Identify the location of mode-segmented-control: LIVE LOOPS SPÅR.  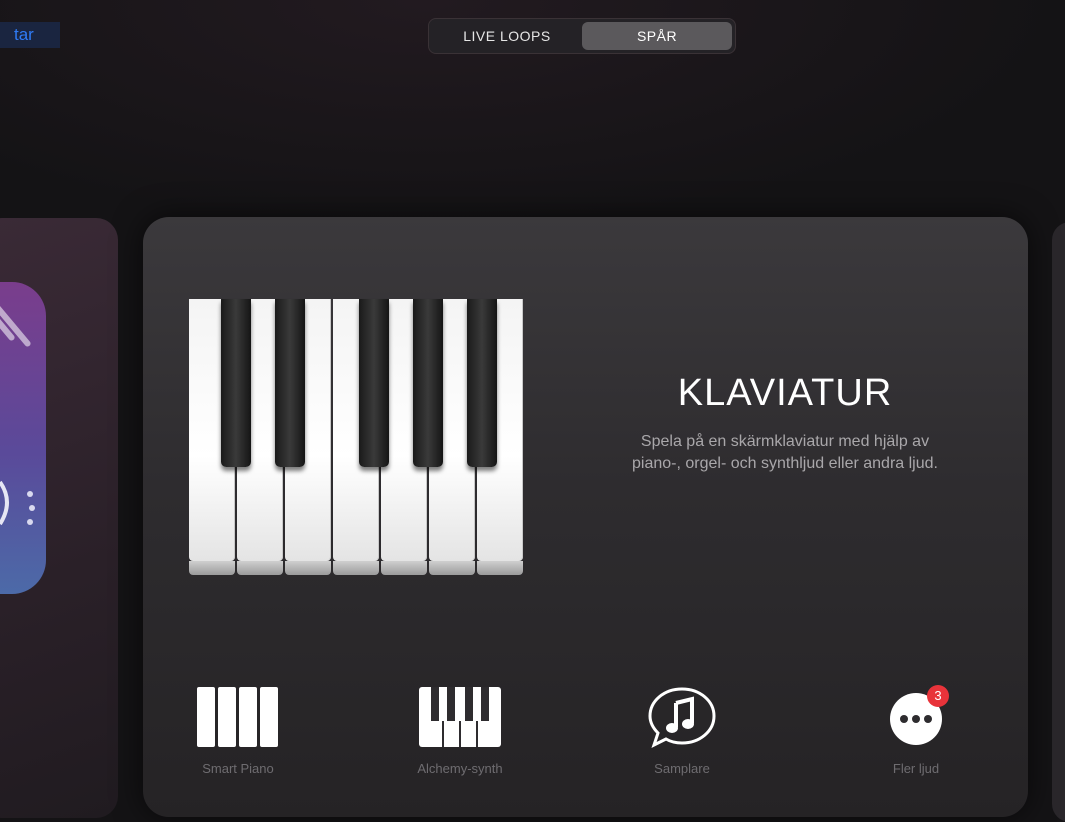
(582, 36).